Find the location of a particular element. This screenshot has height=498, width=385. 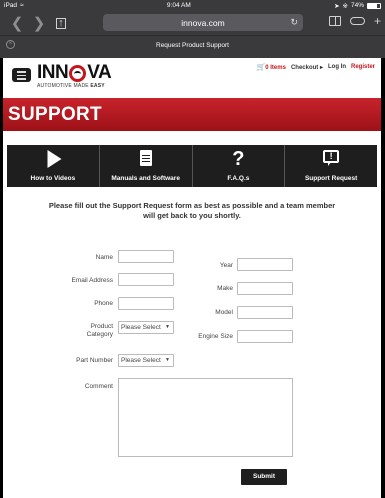

status-left: iPad ≈ is located at coordinates (14, 5).